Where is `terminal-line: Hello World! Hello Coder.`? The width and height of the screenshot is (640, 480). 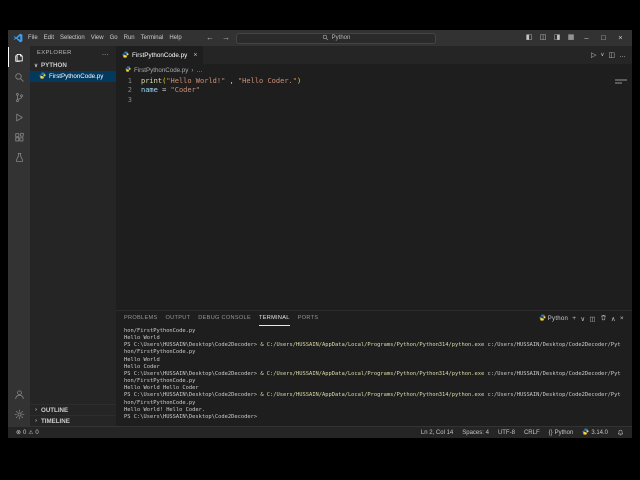
terminal-line: Hello World! Hello Coder. is located at coordinates (165, 409).